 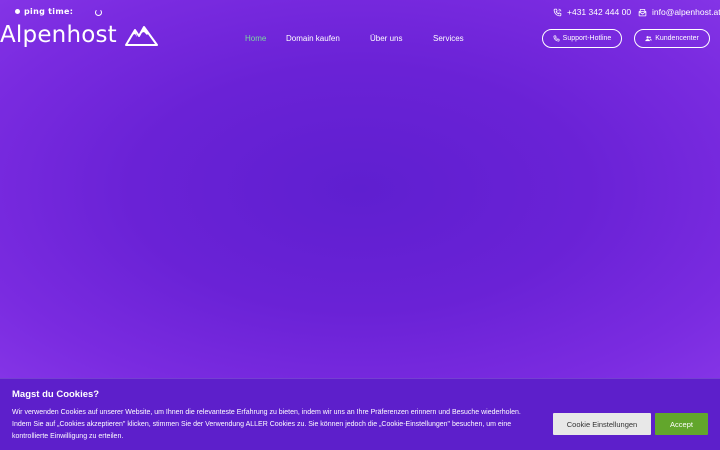 What do you see at coordinates (386, 38) in the screenshot?
I see `nav-item-ueber-uns: Über uns` at bounding box center [386, 38].